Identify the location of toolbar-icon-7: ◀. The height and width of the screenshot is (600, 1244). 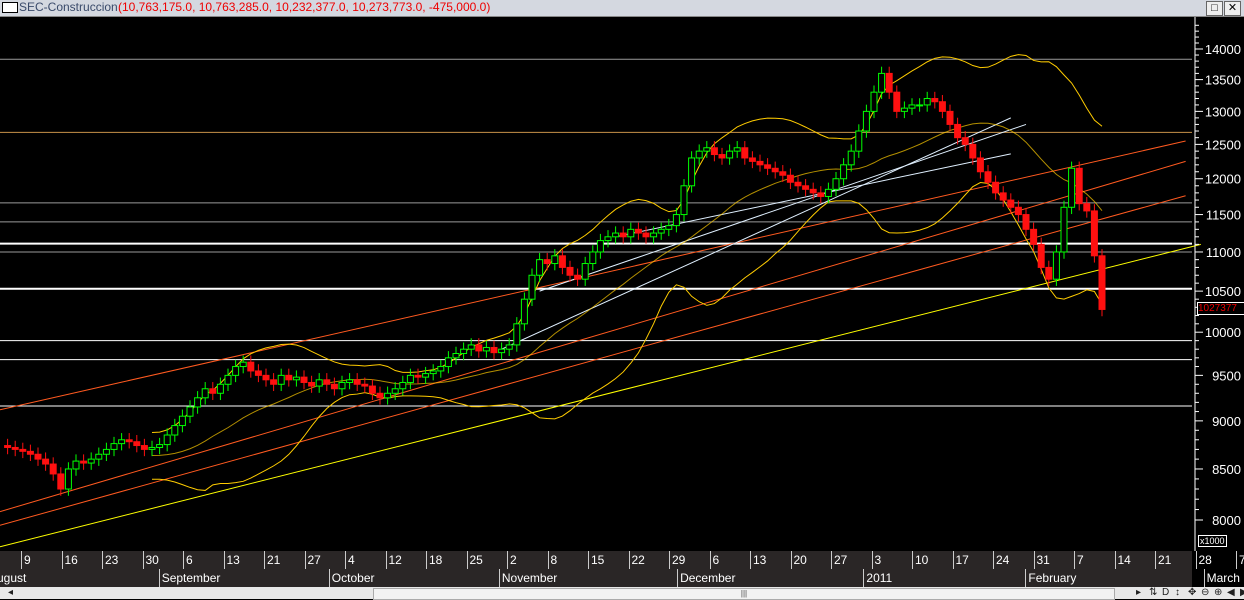
(1231, 592).